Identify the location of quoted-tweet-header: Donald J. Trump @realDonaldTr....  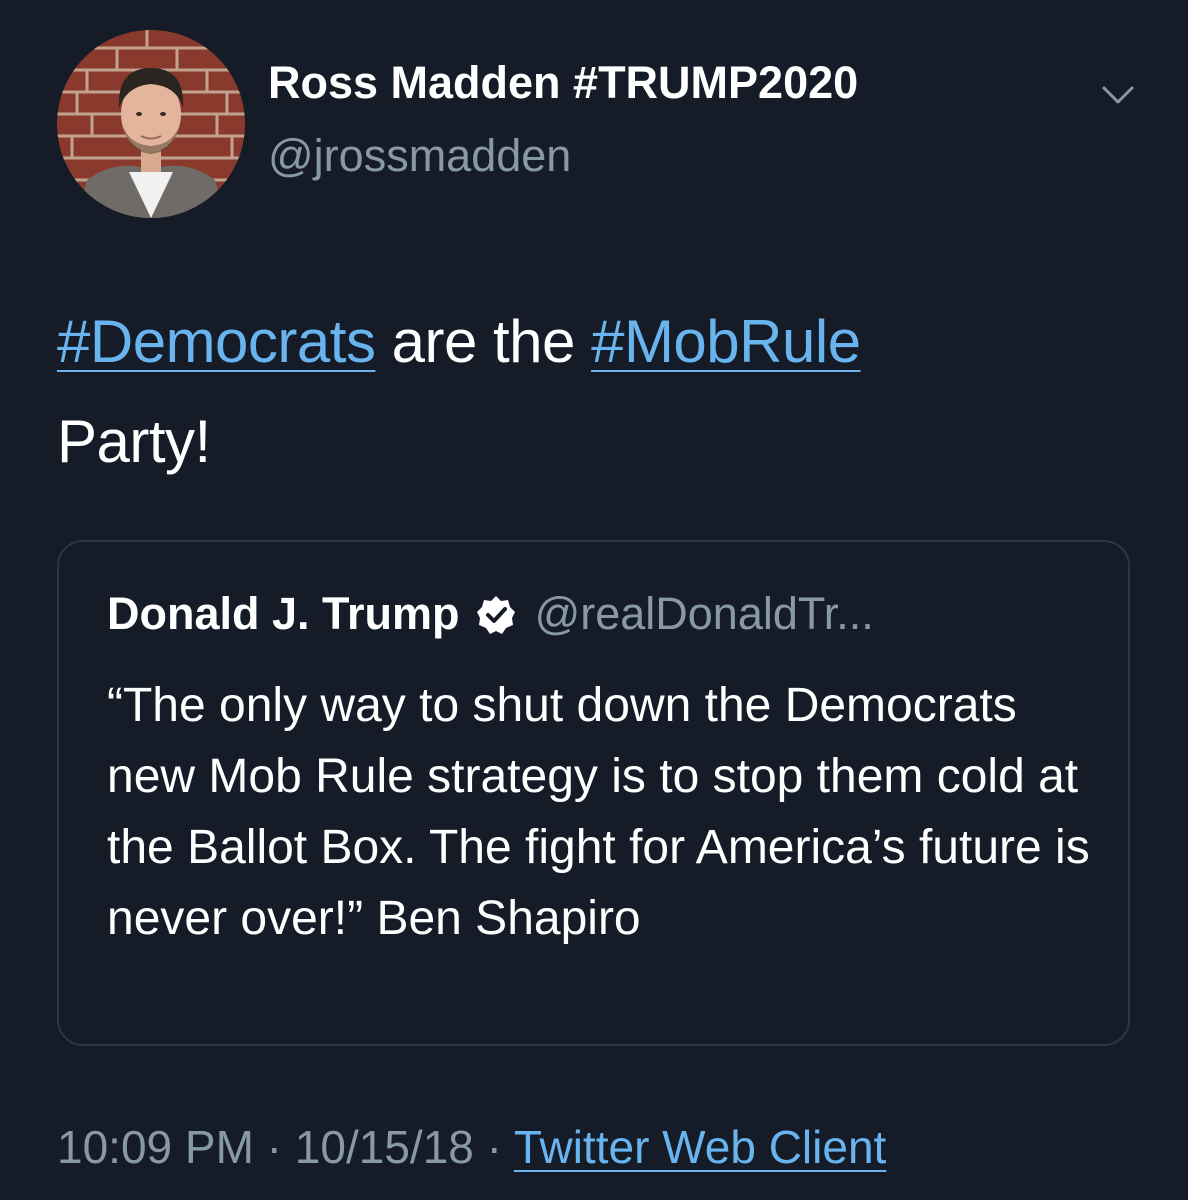
(490, 614).